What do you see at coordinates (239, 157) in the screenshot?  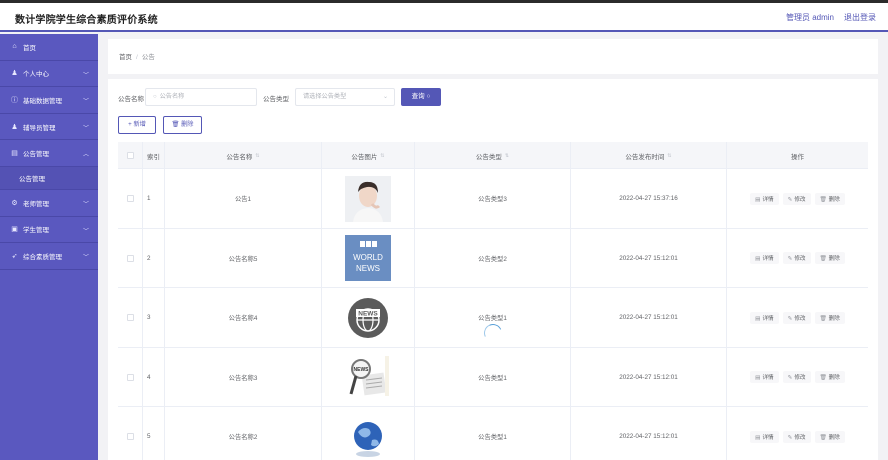 I see `header-name-label: 公告名称` at bounding box center [239, 157].